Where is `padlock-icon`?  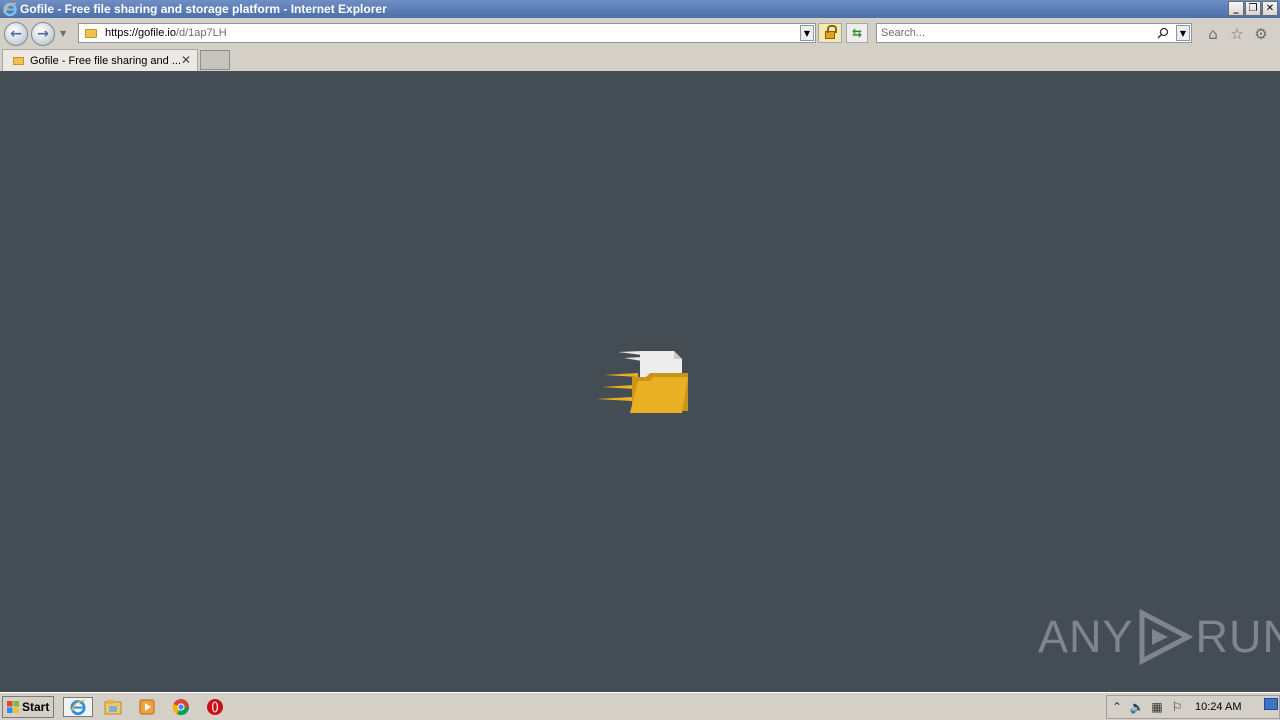
padlock-icon is located at coordinates (831, 32).